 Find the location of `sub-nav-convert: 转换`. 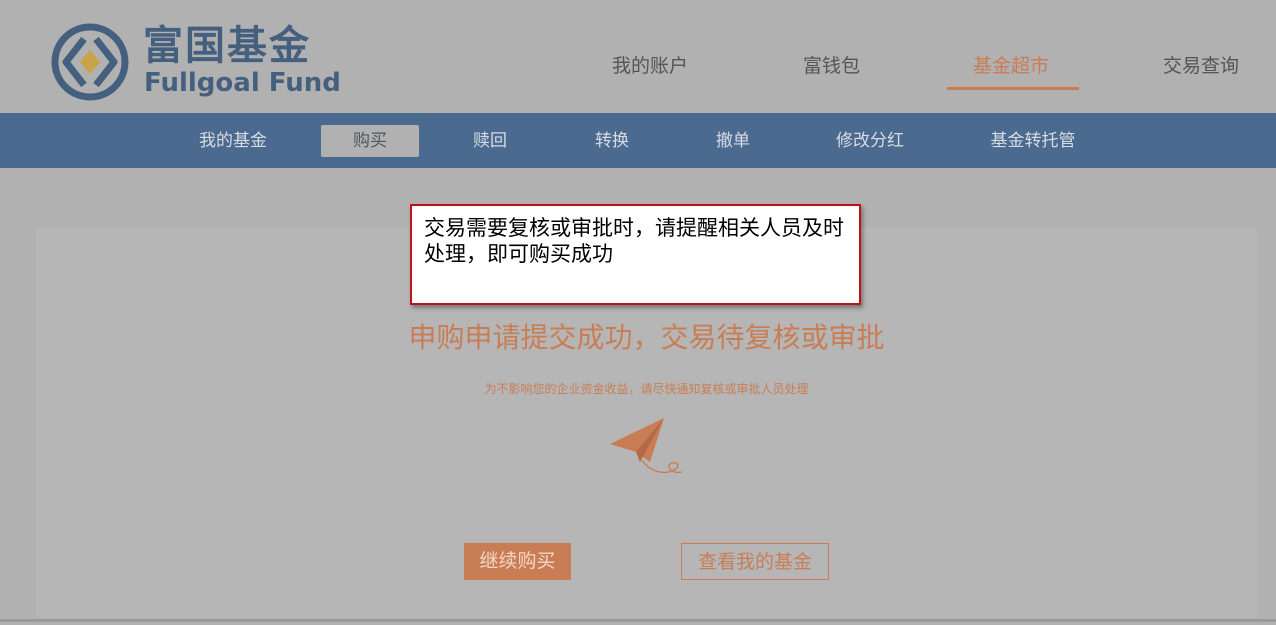

sub-nav-convert: 转换 is located at coordinates (612, 141).